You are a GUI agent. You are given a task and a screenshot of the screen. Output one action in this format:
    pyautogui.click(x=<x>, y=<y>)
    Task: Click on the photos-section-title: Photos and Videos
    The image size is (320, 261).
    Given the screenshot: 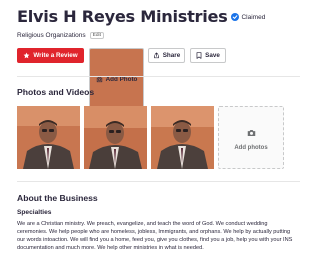 What is the action you would take?
    pyautogui.click(x=56, y=92)
    